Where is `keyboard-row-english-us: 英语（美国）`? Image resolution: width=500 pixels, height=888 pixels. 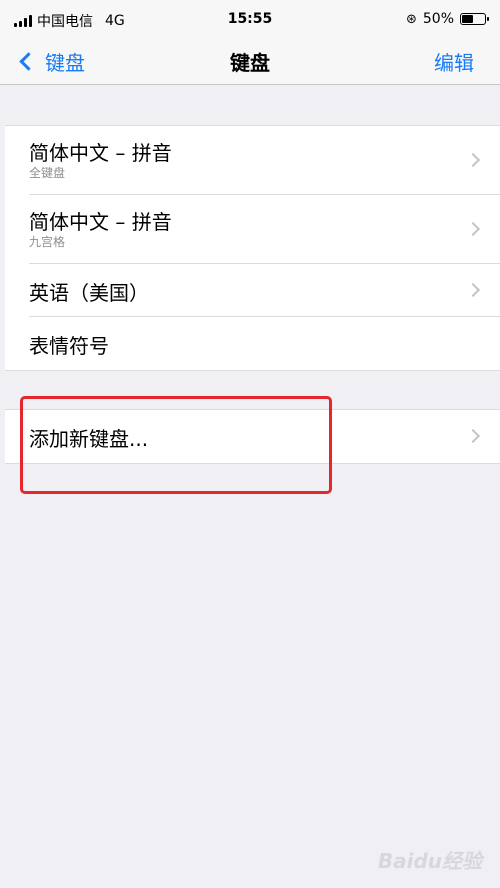 keyboard-row-english-us: 英语（美国） is located at coordinates (264, 290).